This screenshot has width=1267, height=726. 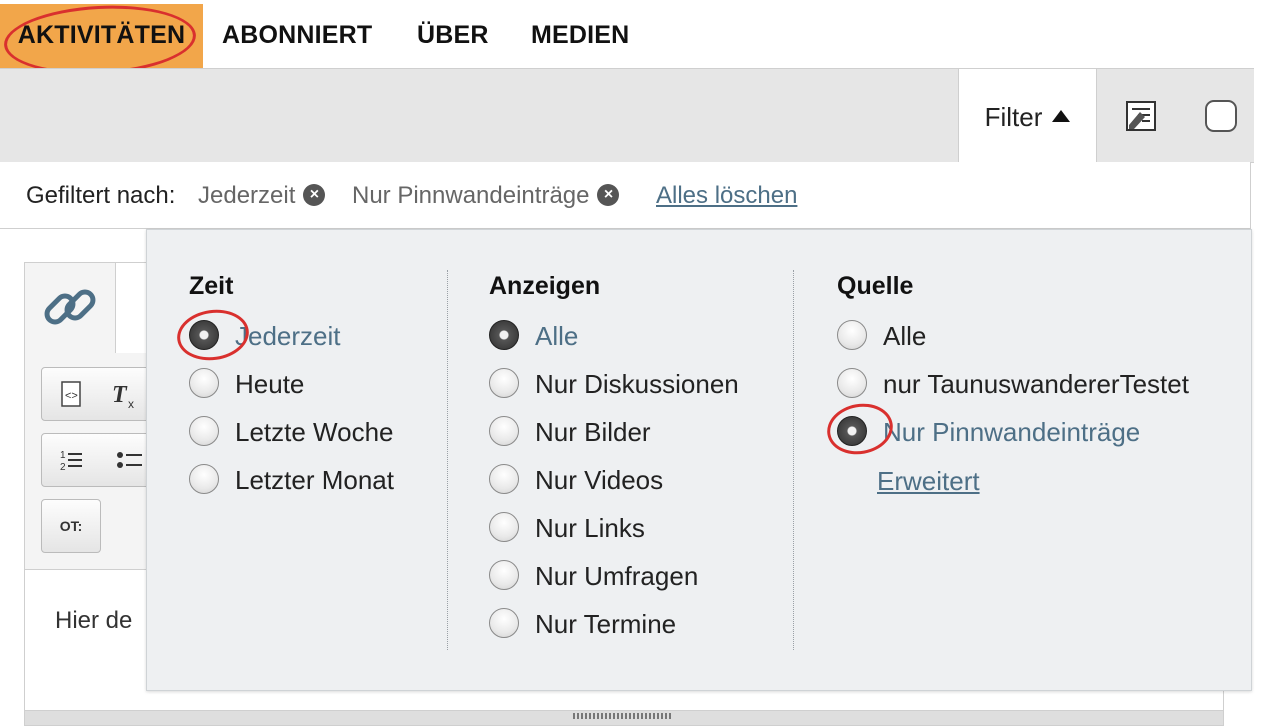 I want to click on source-icon: <> T x, so click(x=97, y=396).